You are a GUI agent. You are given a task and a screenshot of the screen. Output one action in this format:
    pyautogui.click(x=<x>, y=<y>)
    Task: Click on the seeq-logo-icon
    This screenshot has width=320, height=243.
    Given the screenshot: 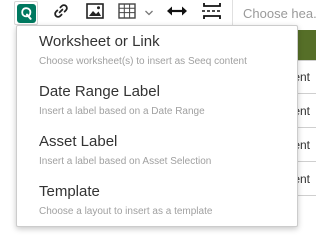 What is the action you would take?
    pyautogui.click(x=26, y=13)
    